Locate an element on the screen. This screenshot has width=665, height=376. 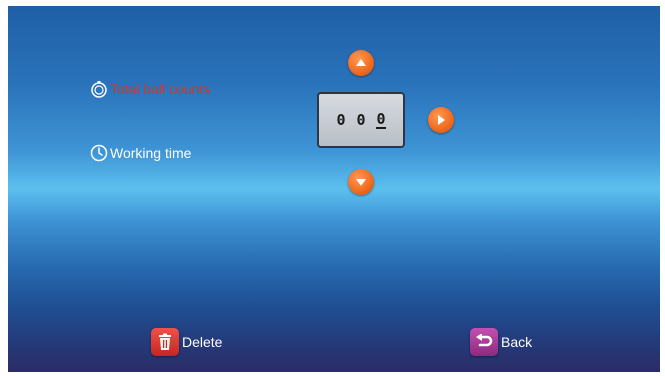
arrow-down-icon is located at coordinates (361, 182).